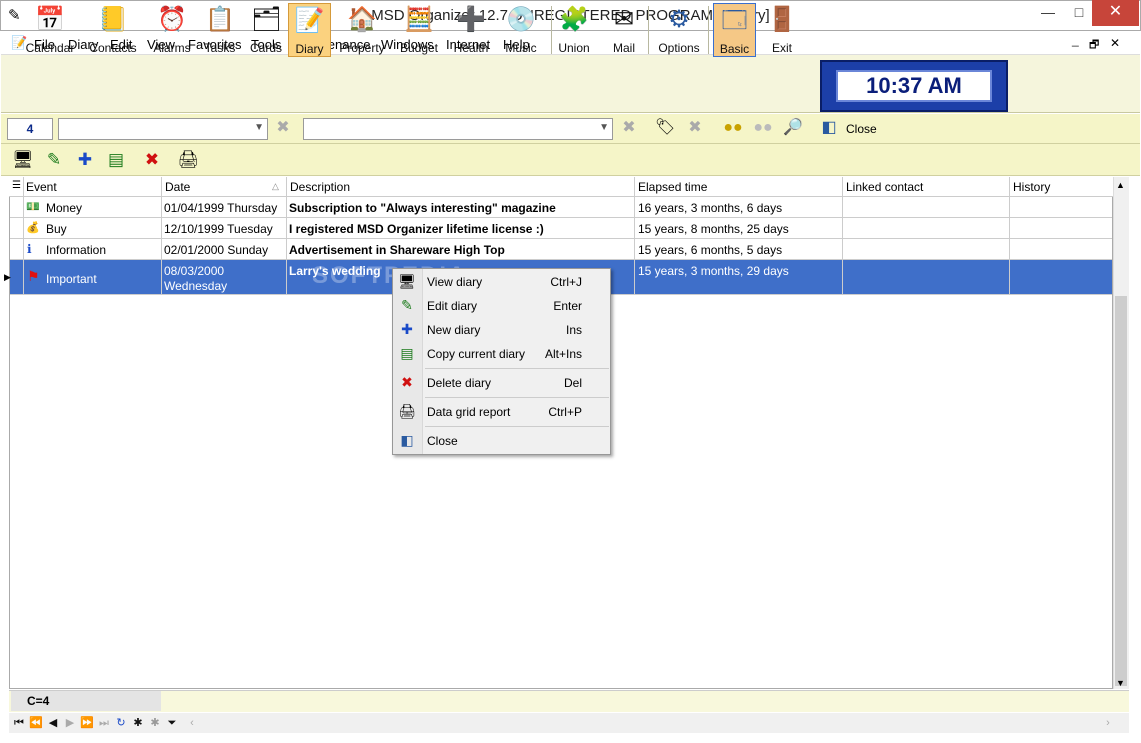 This screenshot has width=1141, height=743. Describe the element at coordinates (1048, 13) in the screenshot. I see `minimize-button: —` at that location.